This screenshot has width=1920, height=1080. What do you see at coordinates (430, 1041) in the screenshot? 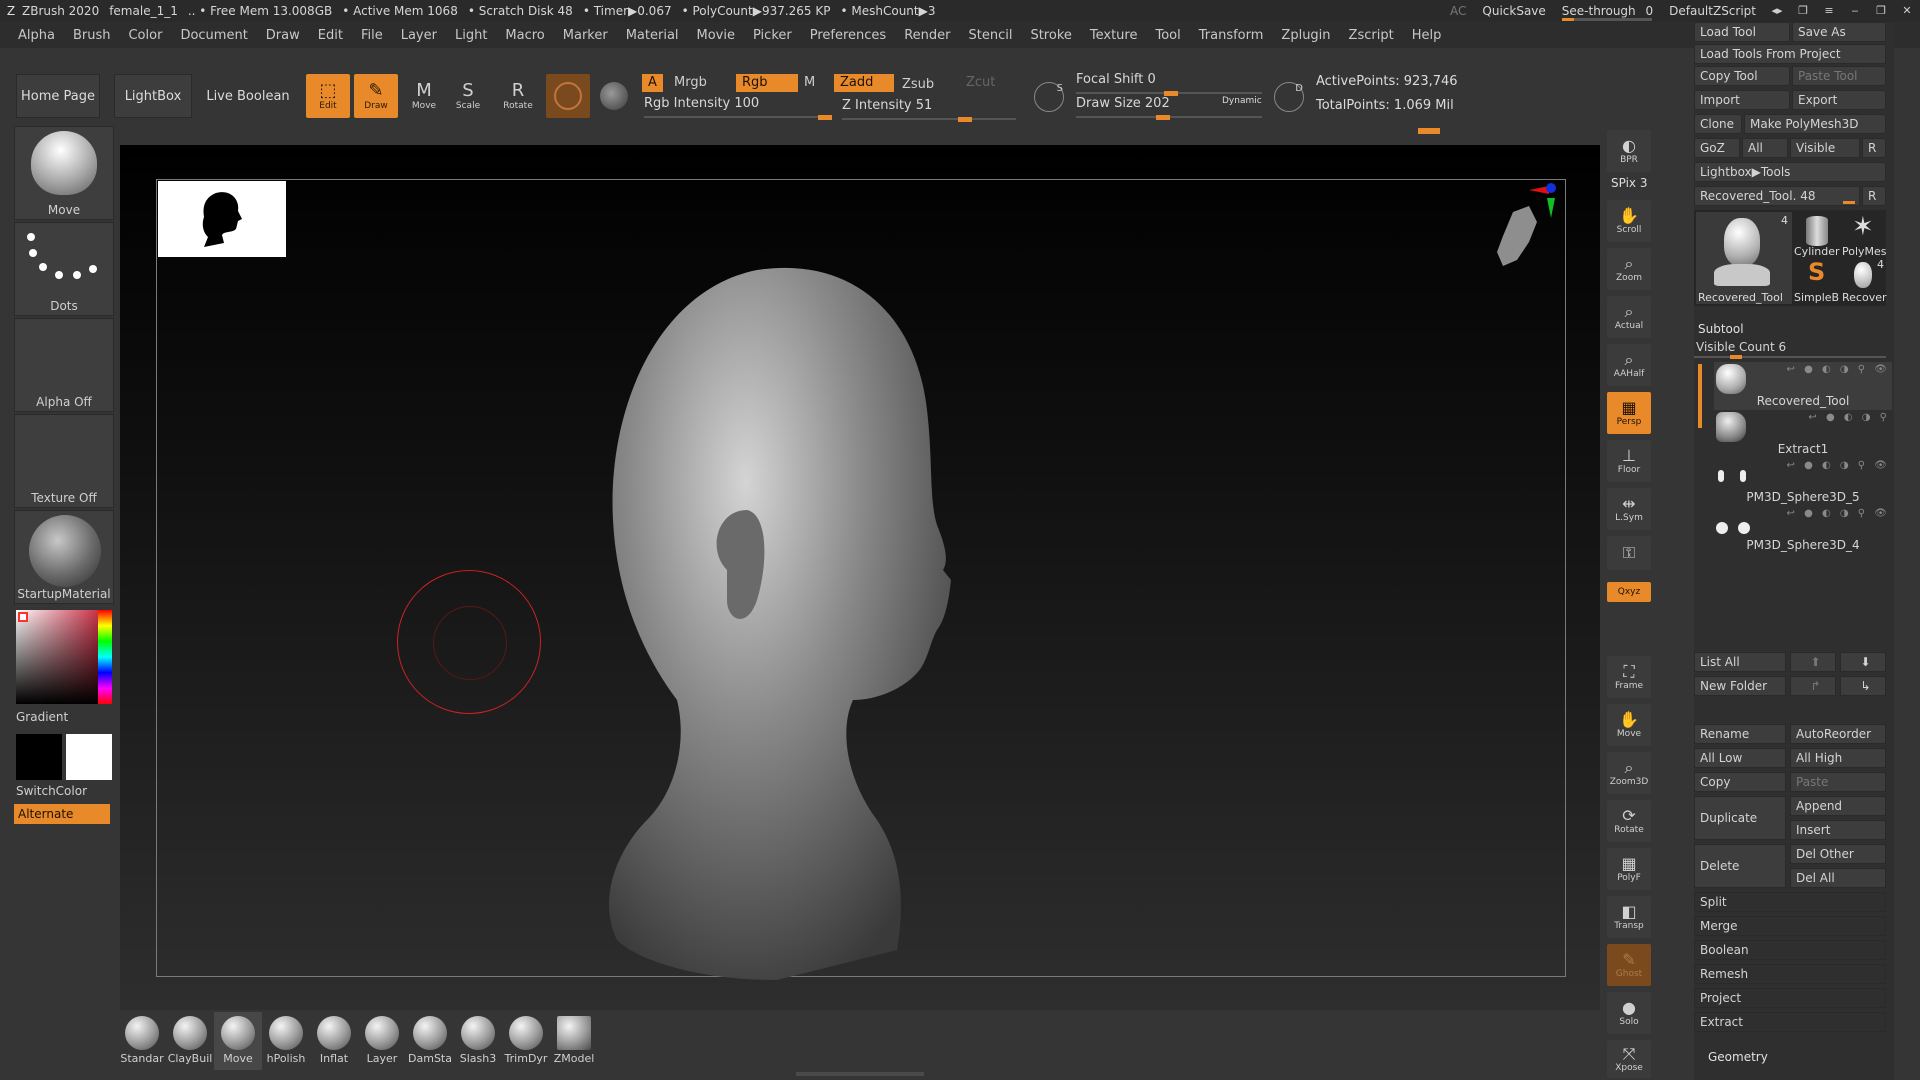
I see `brush-slot-damstandard: DamSta` at bounding box center [430, 1041].